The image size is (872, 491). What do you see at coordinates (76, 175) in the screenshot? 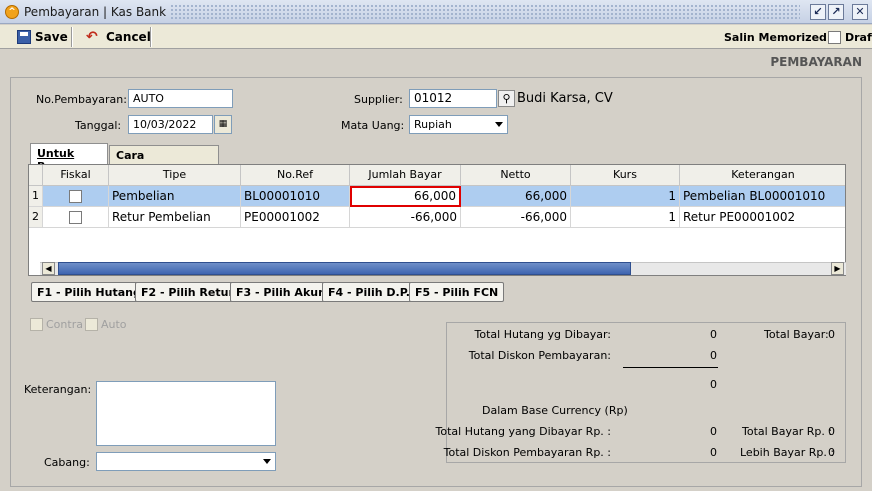
I see `col-header-fiskal: Fiskal` at bounding box center [76, 175].